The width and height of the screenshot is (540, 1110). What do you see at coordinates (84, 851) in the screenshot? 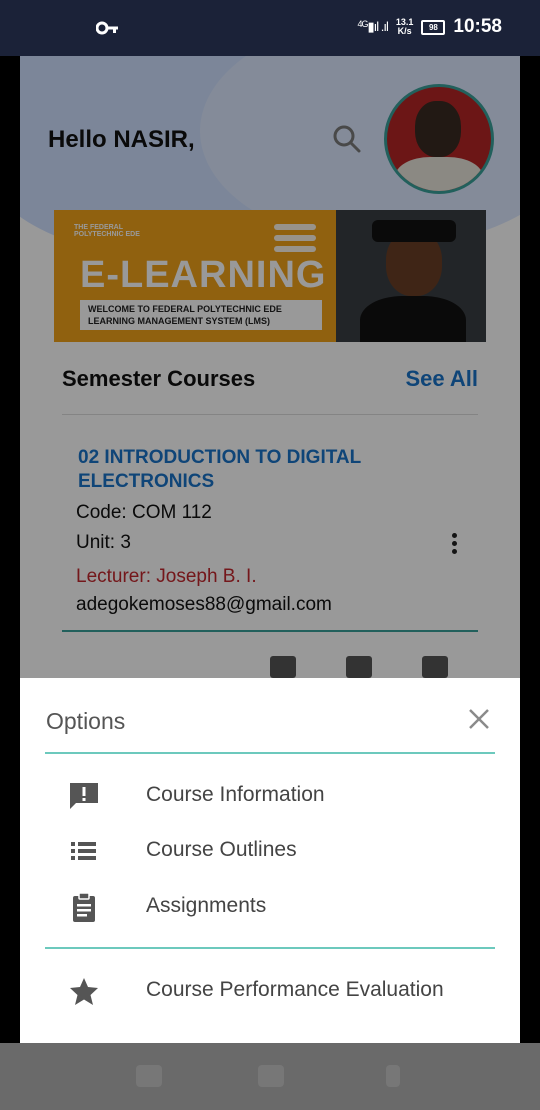
I see `list-icon` at bounding box center [84, 851].